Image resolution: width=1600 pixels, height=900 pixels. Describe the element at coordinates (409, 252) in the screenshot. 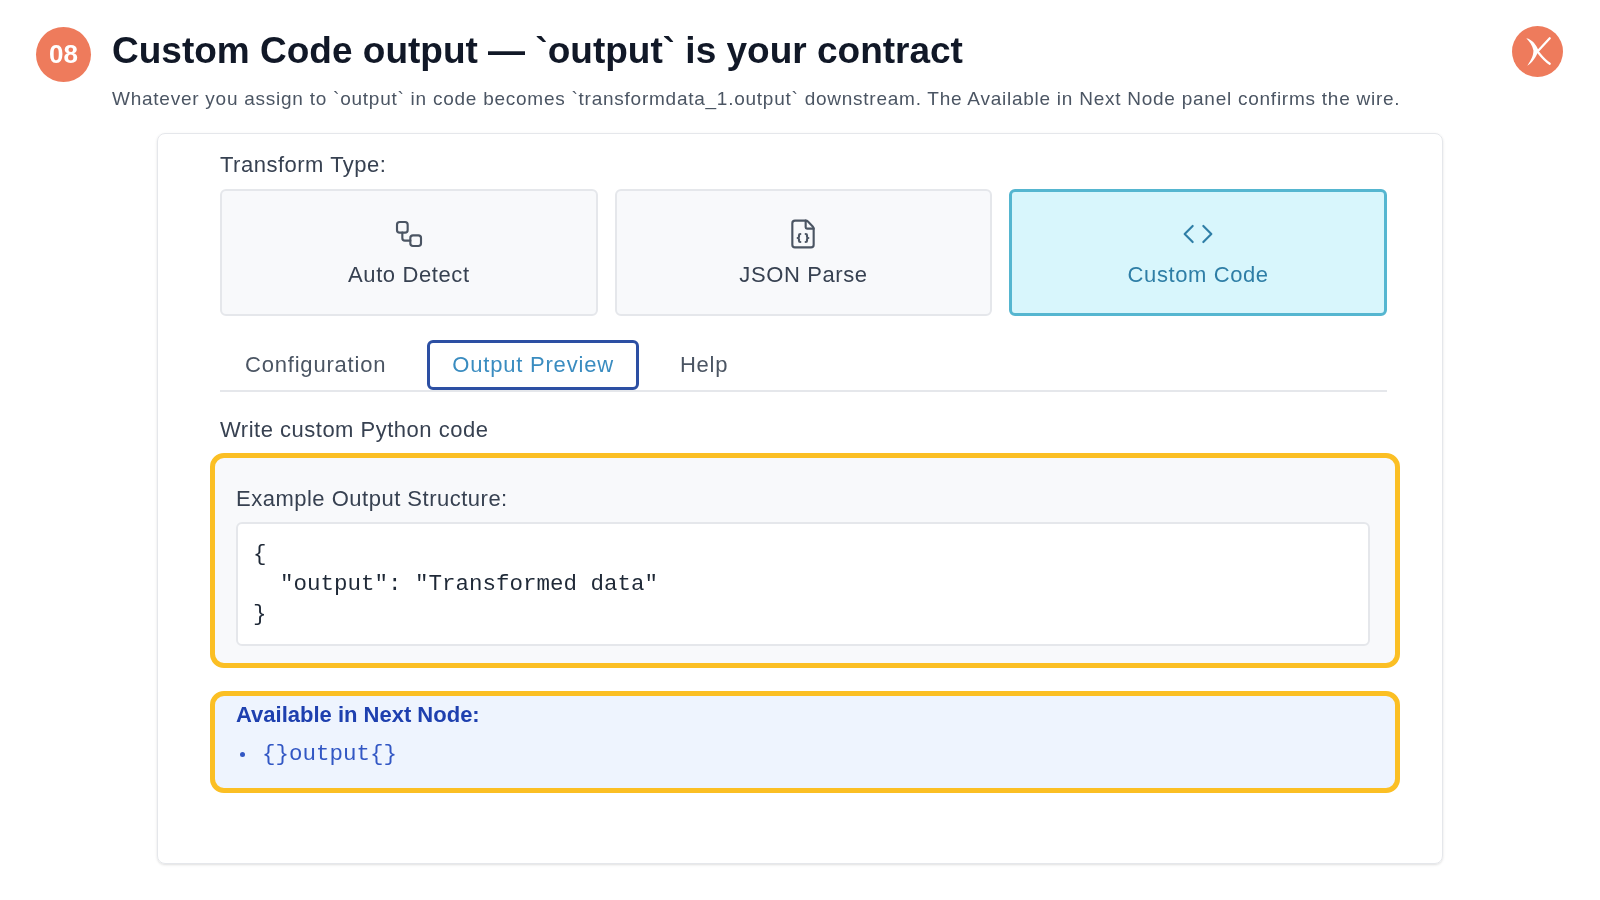

I see `transform-type-option: Auto Detect` at that location.